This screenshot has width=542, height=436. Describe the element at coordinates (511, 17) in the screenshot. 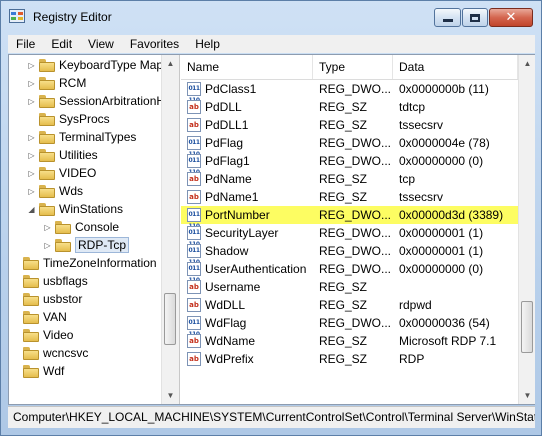

I see `close-button: ✕` at that location.